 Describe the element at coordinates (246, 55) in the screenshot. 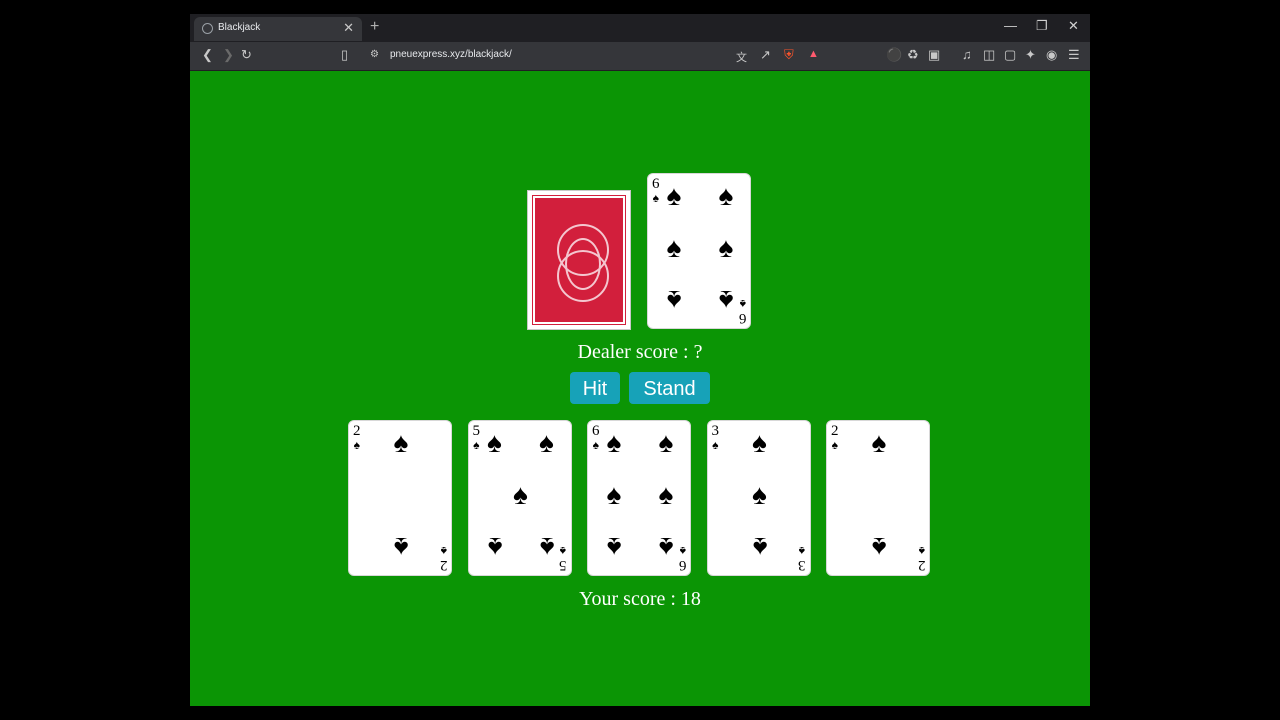

I see `reload-icon: ↻` at that location.